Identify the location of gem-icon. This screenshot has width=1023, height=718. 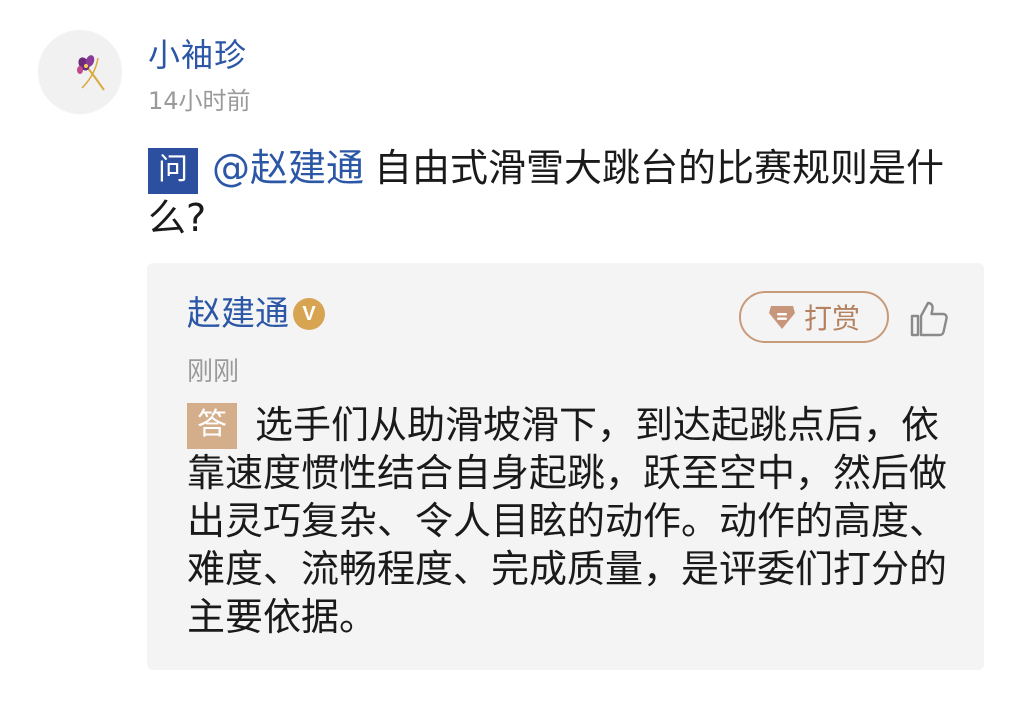
(781, 317).